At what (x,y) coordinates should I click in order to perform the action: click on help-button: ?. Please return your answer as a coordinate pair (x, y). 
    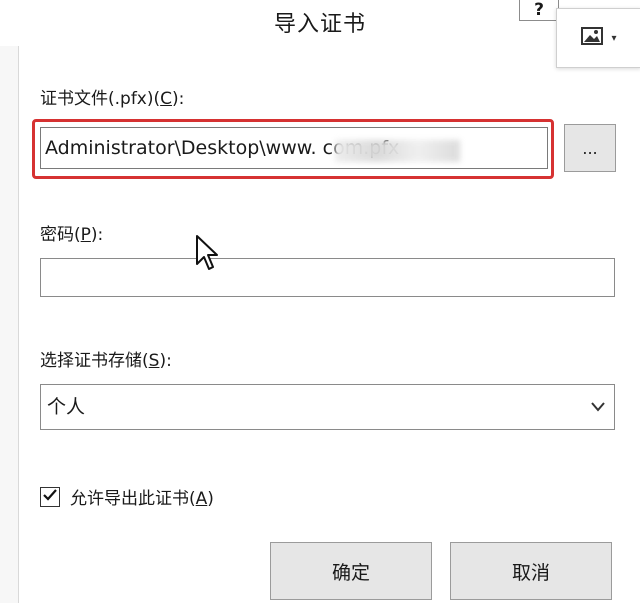
    Looking at the image, I should click on (539, 10).